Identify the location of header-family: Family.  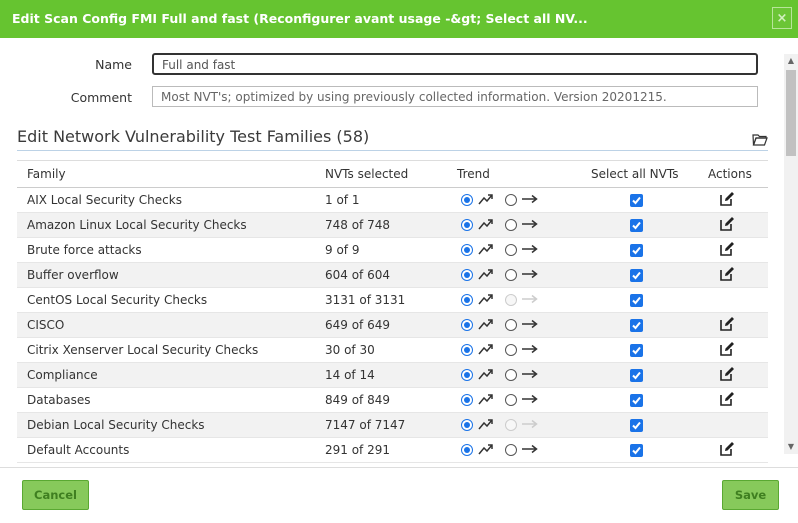
(46, 174).